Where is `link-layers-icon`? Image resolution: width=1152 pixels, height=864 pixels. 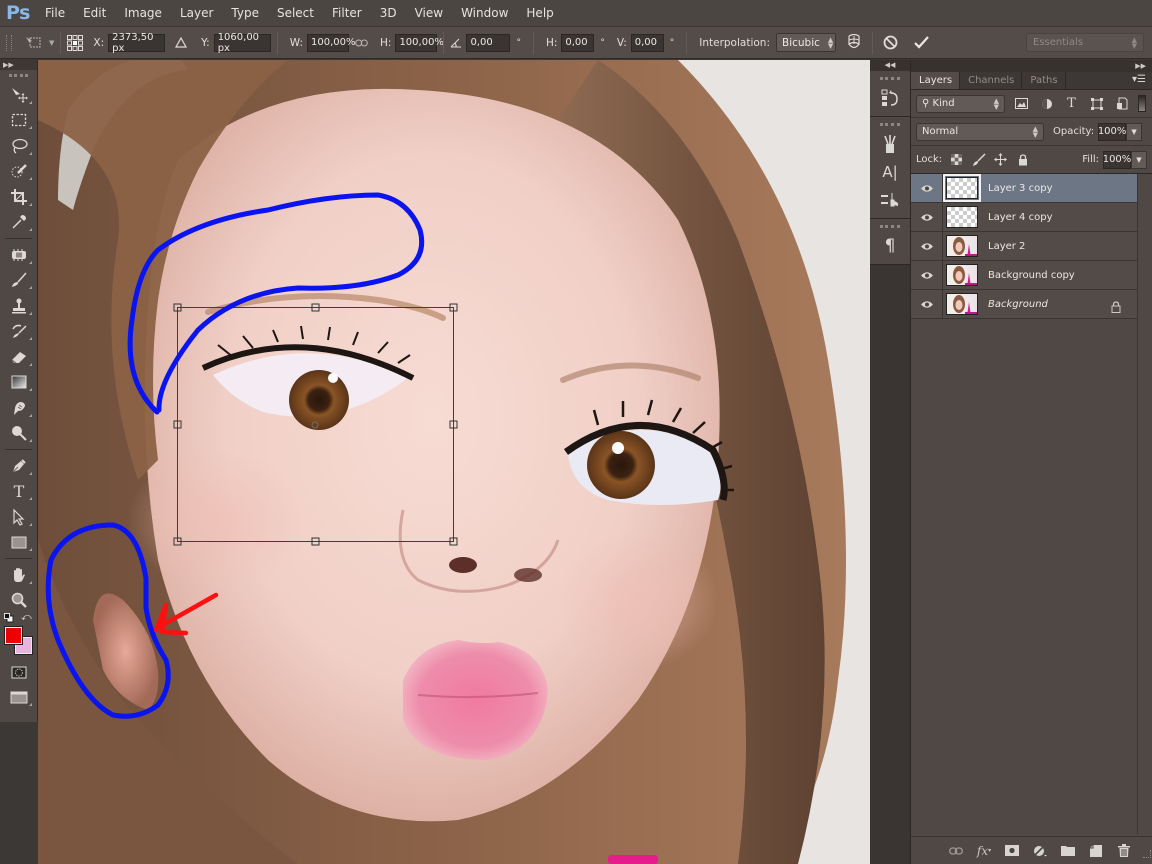 link-layers-icon is located at coordinates (956, 851).